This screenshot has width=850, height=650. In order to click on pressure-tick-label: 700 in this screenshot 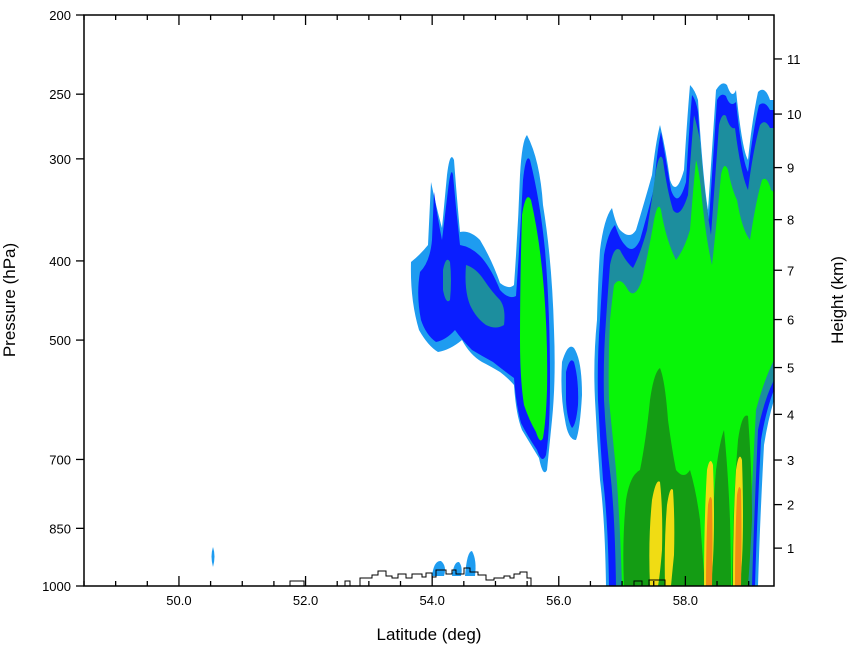, I will do `click(60, 459)`.